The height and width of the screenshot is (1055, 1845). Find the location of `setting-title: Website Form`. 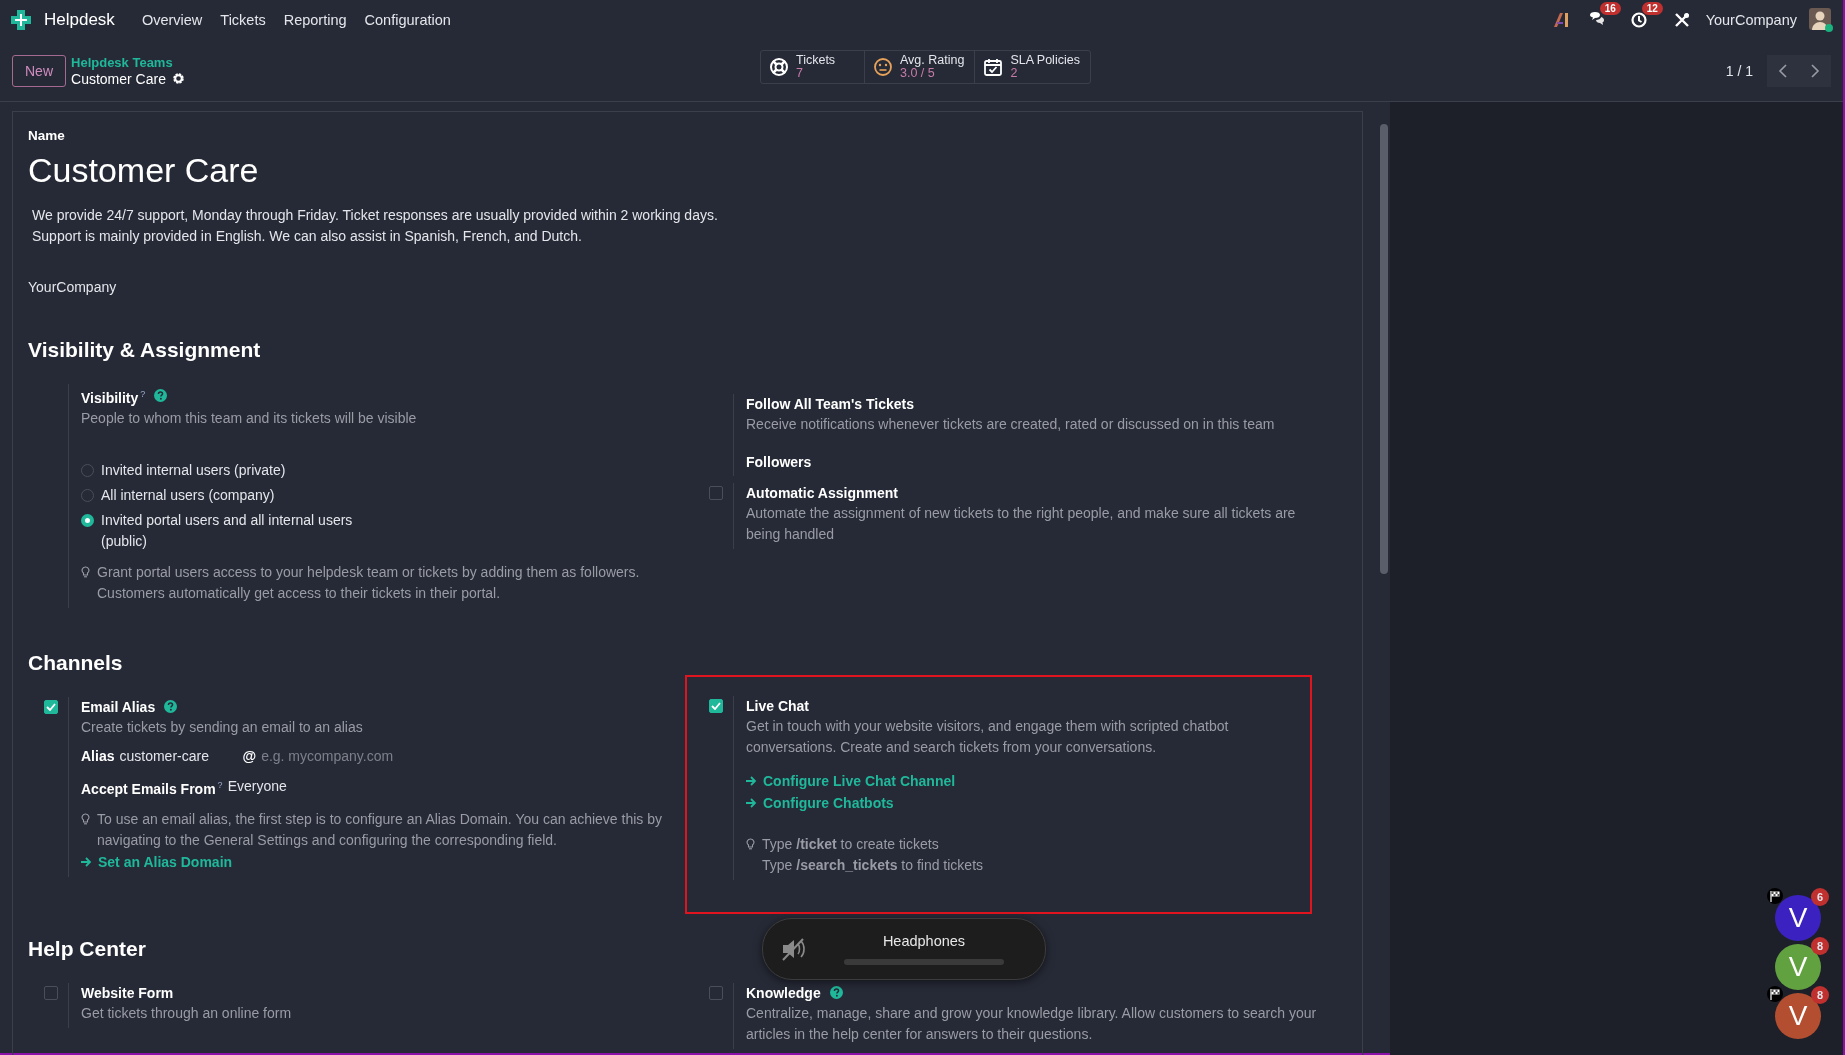

setting-title: Website Form is located at coordinates (127, 993).